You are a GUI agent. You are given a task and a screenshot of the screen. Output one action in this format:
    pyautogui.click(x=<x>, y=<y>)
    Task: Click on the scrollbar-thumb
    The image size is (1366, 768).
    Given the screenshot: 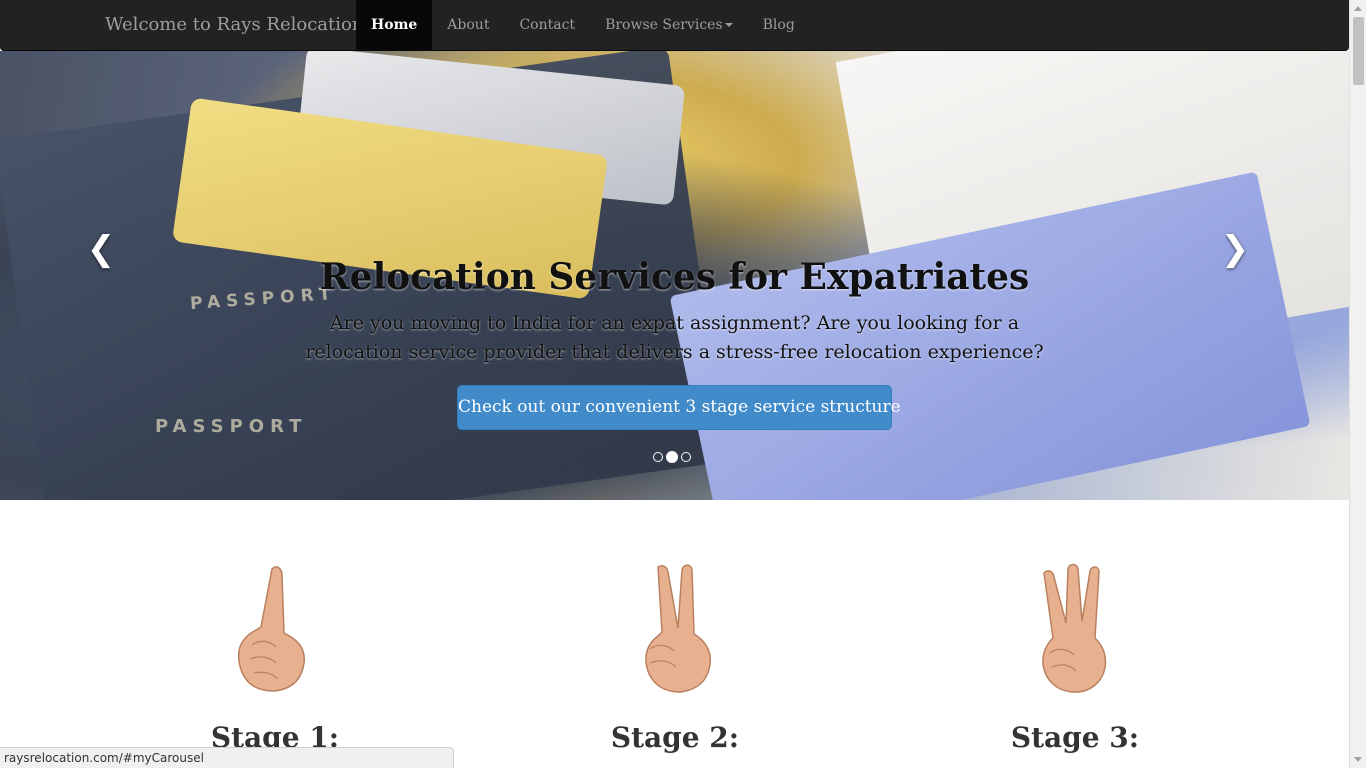 What is the action you would take?
    pyautogui.click(x=1358, y=51)
    